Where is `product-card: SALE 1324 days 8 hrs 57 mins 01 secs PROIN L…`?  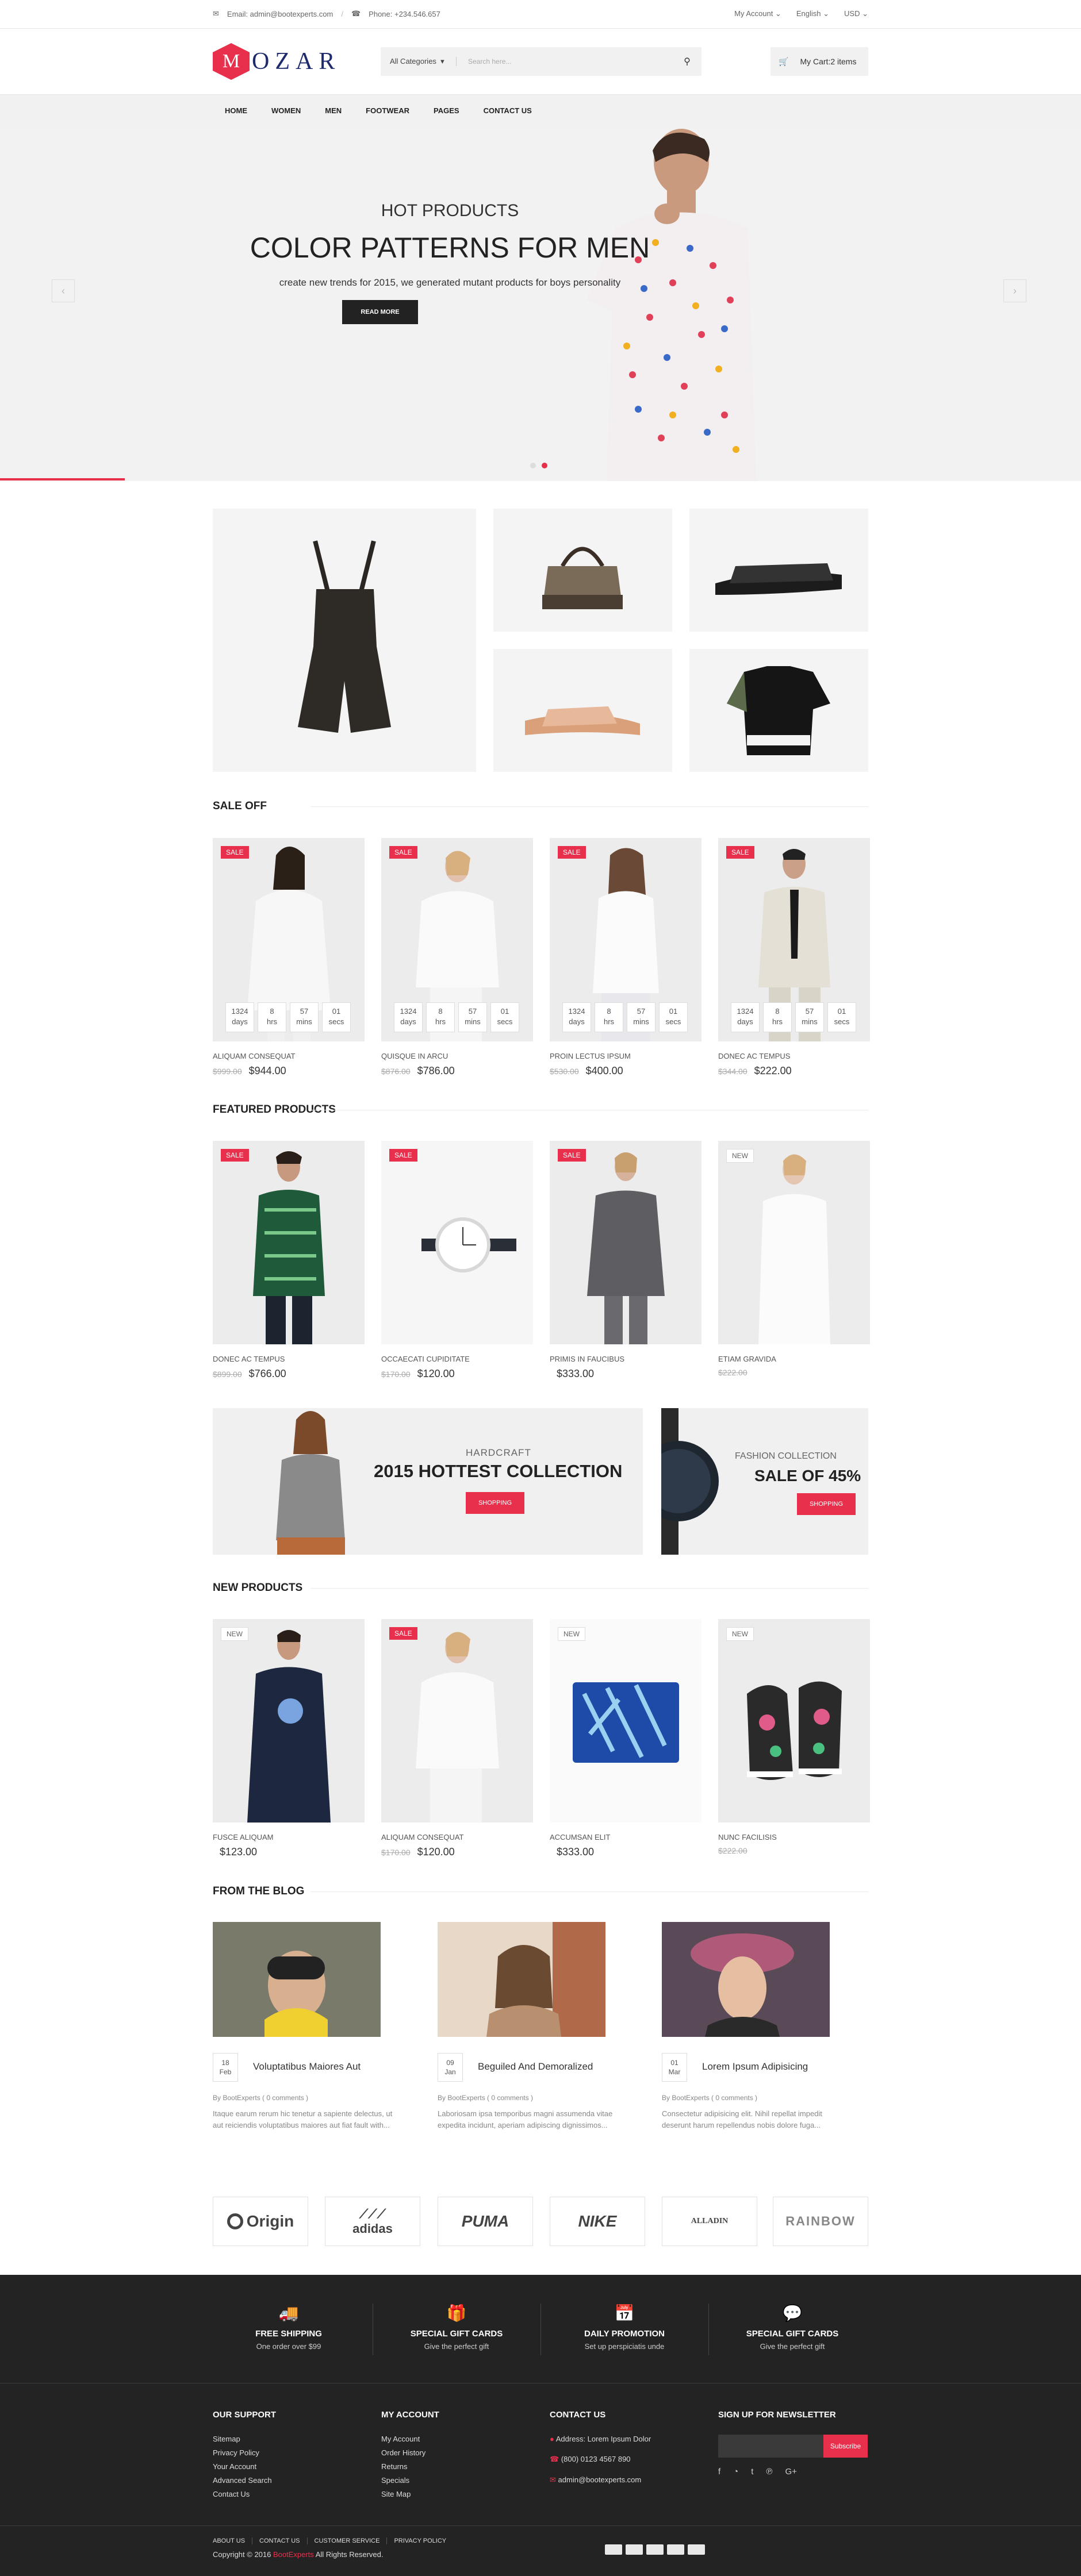
product-card: SALE 1324 days 8 hrs 57 mins 01 secs PROIN L… is located at coordinates (626, 957).